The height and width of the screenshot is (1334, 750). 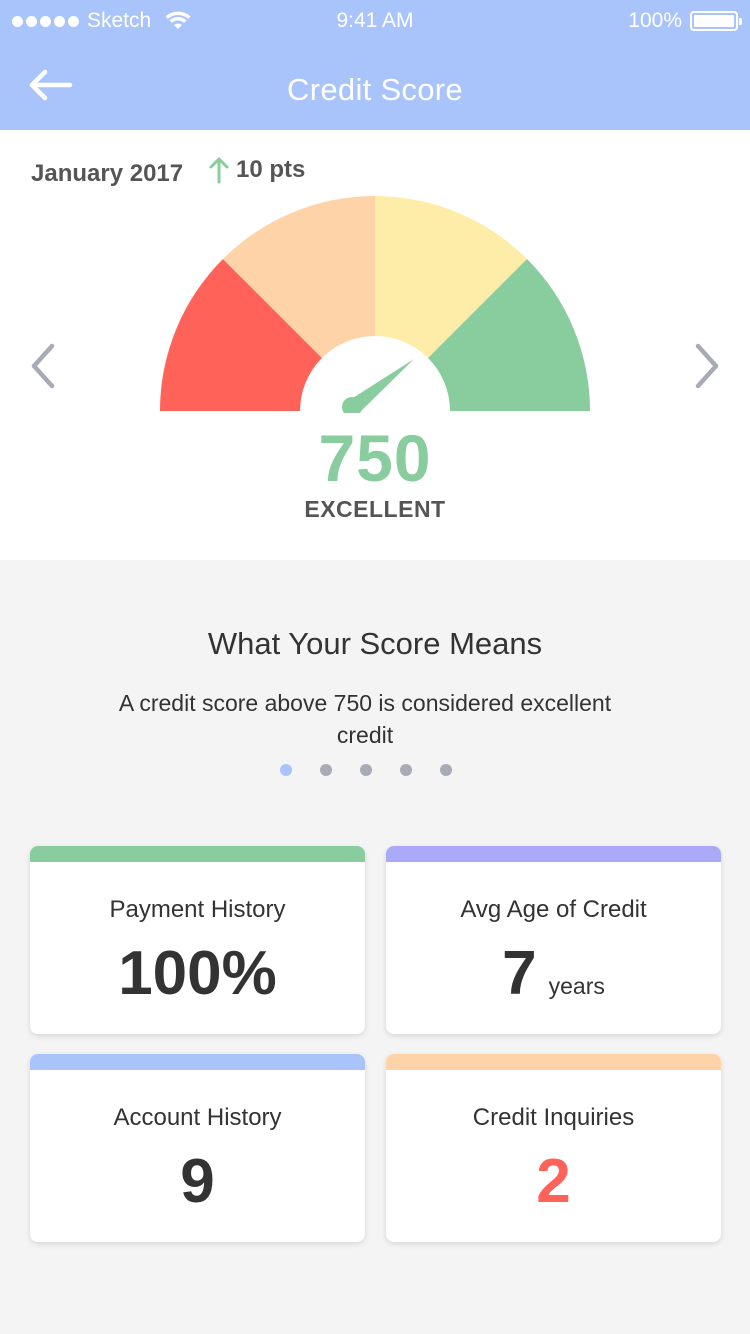 I want to click on page-indicator, so click(x=366, y=770).